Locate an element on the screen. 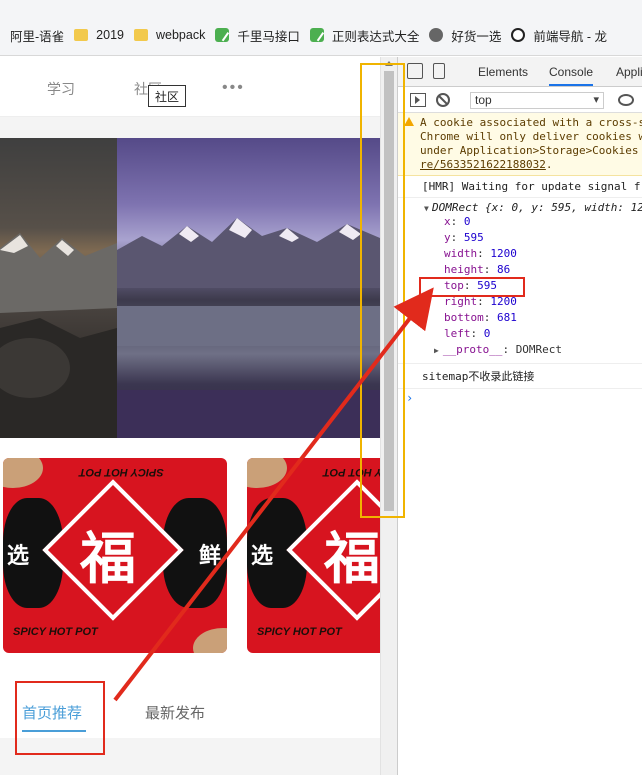 The image size is (642, 775). globe-icon is located at coordinates (436, 35).